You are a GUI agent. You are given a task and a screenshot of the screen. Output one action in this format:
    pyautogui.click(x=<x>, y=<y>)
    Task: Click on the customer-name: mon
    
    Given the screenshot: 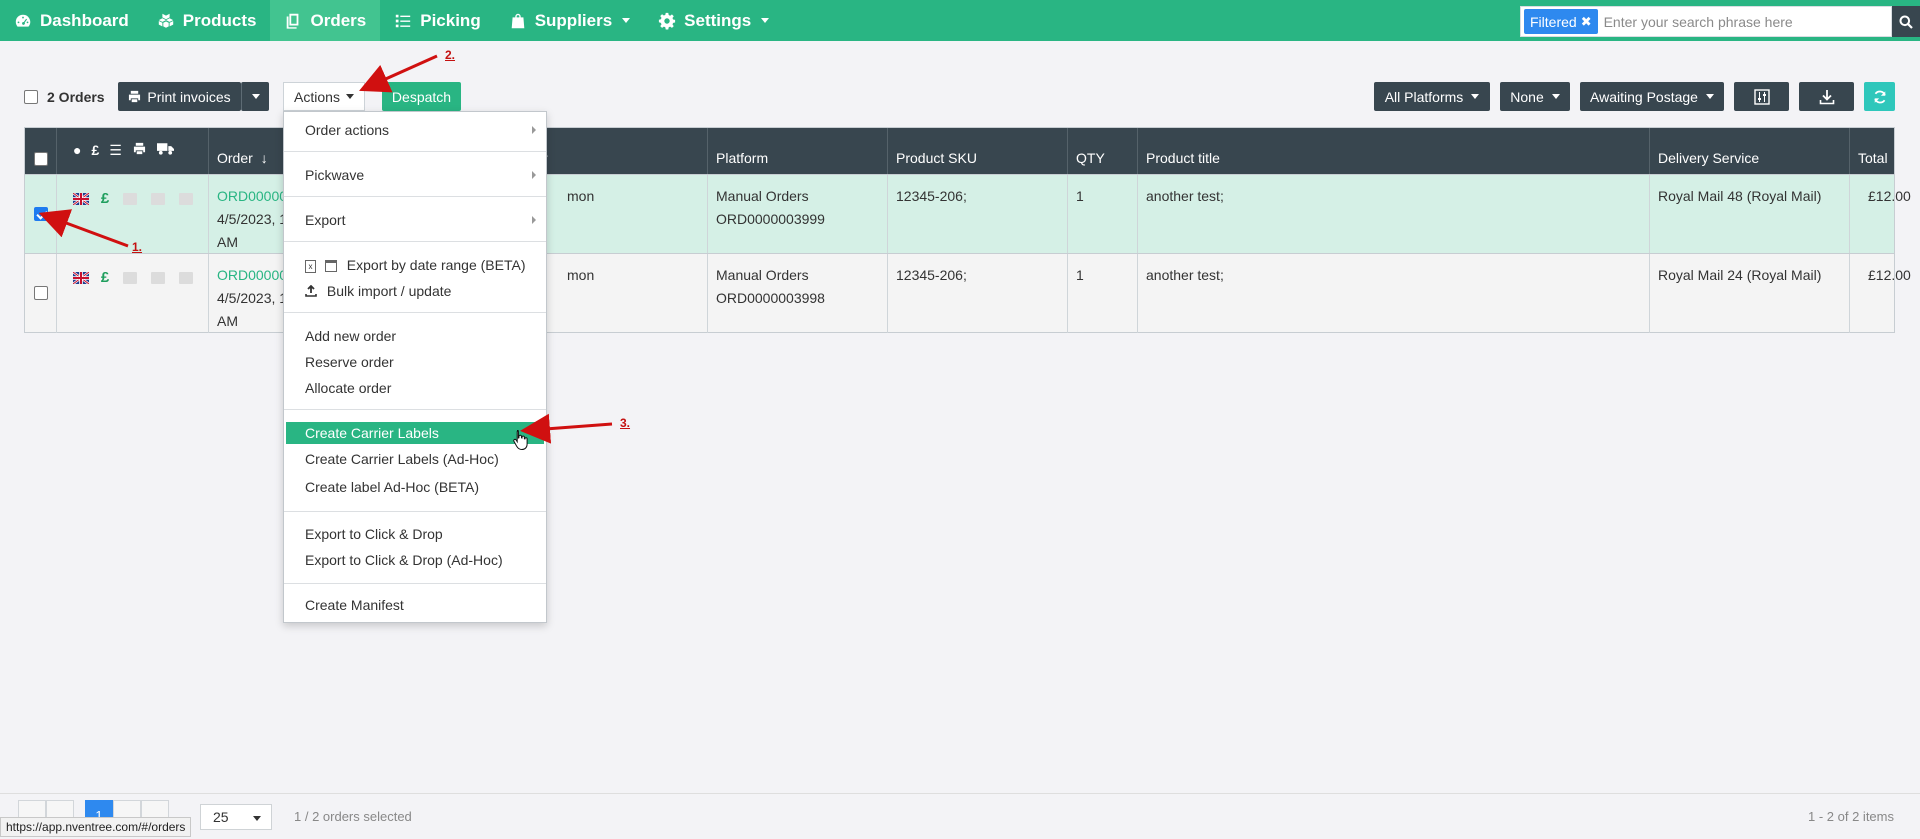 What is the action you would take?
    pyautogui.click(x=581, y=275)
    